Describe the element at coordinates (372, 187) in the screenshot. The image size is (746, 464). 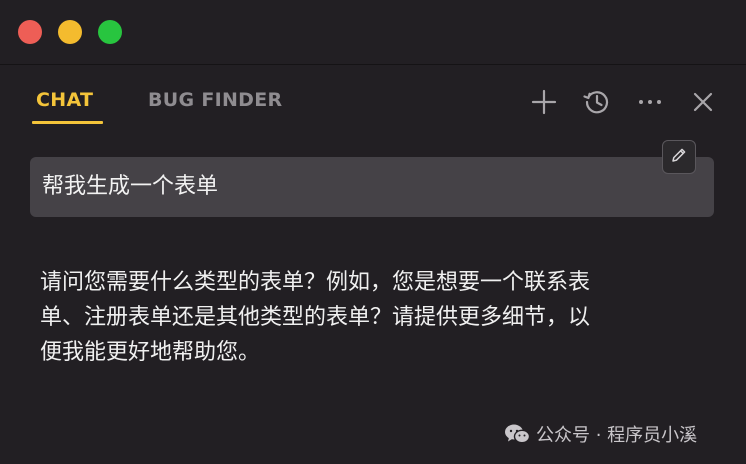
I see `user-message-box: 帮我生成一个表单` at that location.